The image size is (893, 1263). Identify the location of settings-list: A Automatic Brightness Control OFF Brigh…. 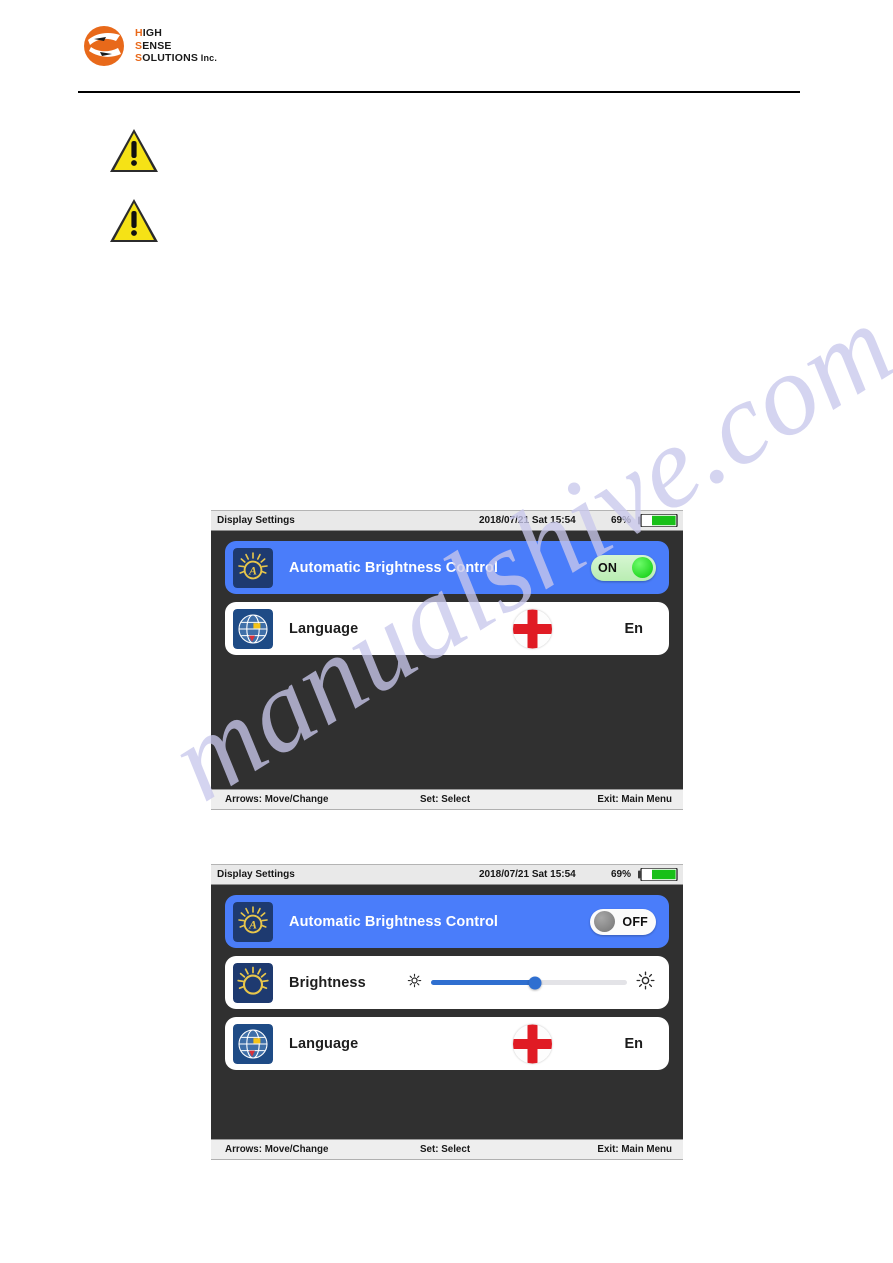
(447, 1012).